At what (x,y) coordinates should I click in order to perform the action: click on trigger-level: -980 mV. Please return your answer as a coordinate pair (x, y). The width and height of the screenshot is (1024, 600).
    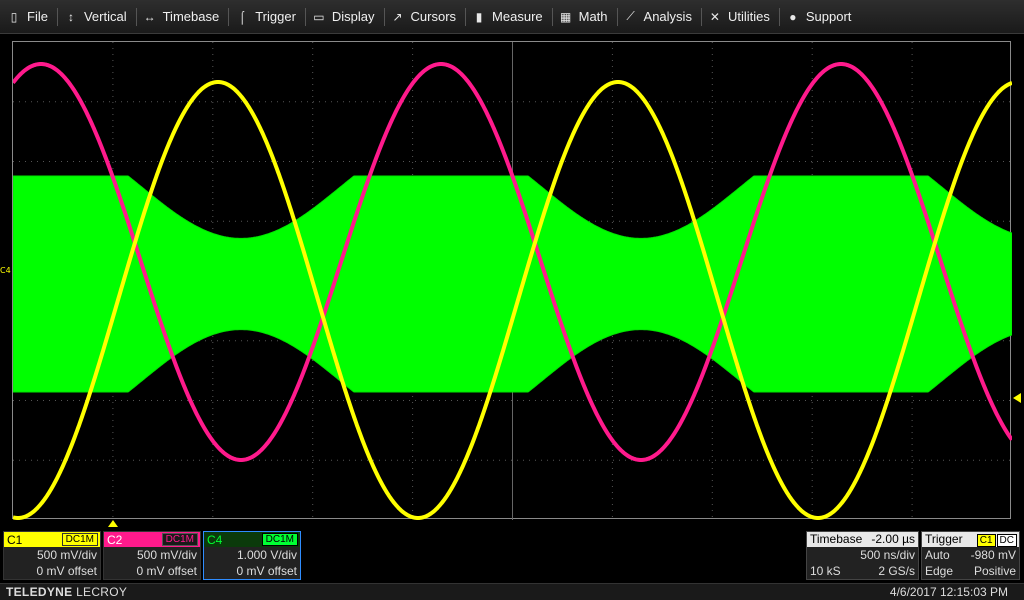
    Looking at the image, I should click on (993, 555).